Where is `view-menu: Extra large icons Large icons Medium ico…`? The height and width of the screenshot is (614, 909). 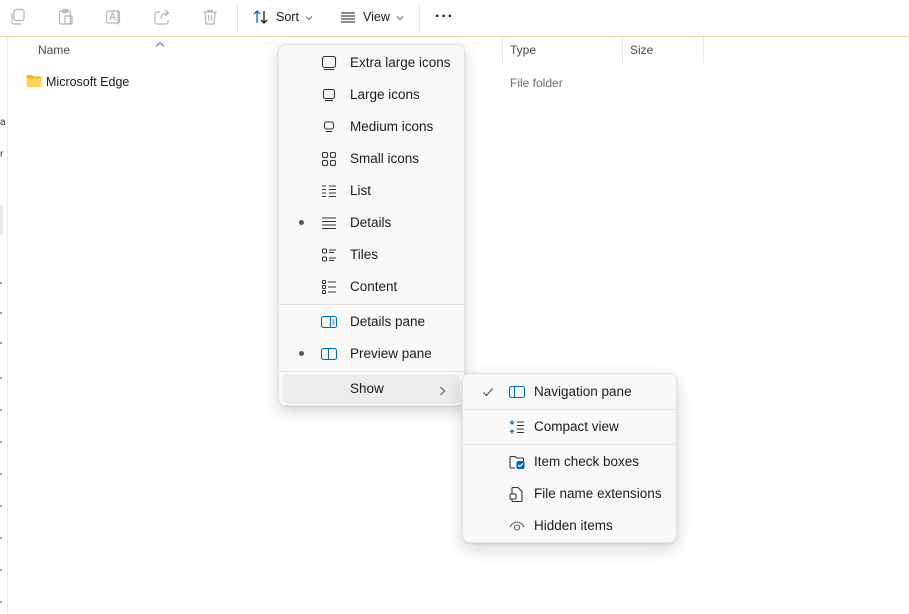
view-menu: Extra large icons Large icons Medium ico… is located at coordinates (371, 225).